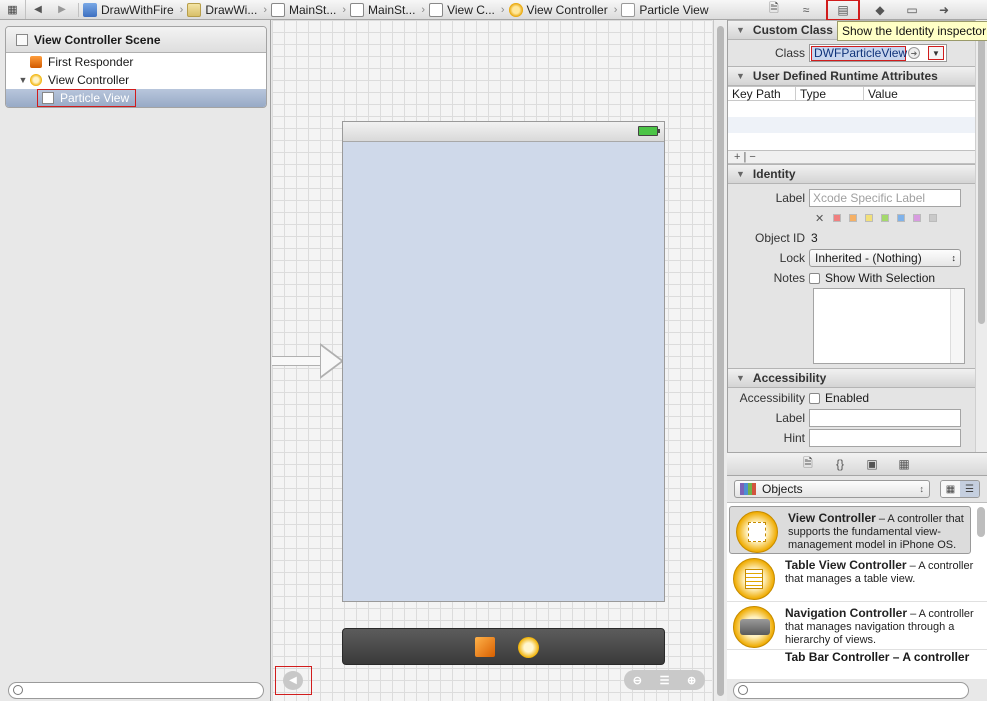 This screenshot has width=987, height=701. What do you see at coordinates (857, 378) in the screenshot?
I see `accessibility-header: ▼ Accessibility` at bounding box center [857, 378].